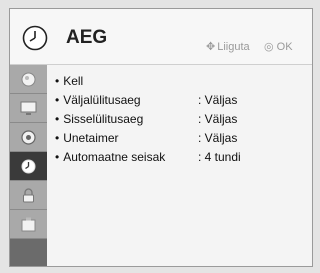 Image resolution: width=320 pixels, height=273 pixels. I want to click on lock-icon, so click(28, 195).